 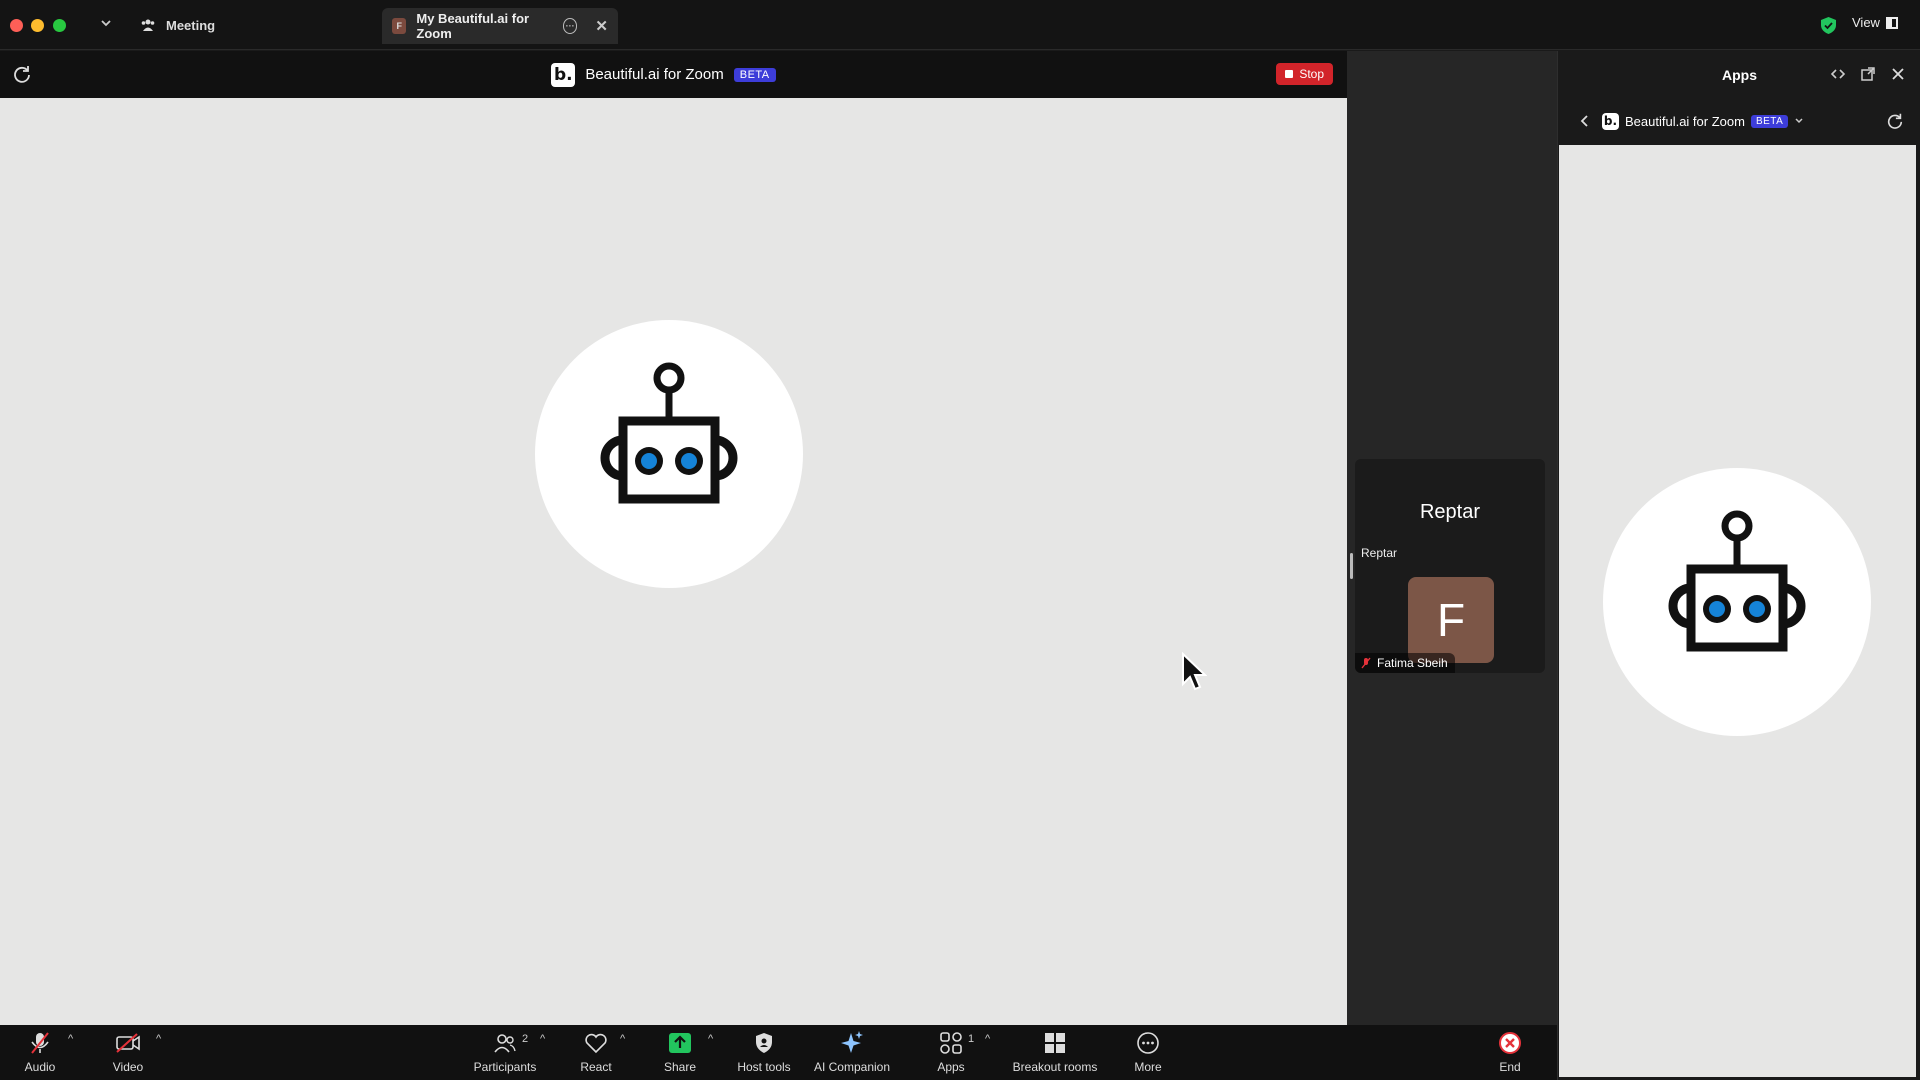 I want to click on participants-button: Participants, so click(x=505, y=1052).